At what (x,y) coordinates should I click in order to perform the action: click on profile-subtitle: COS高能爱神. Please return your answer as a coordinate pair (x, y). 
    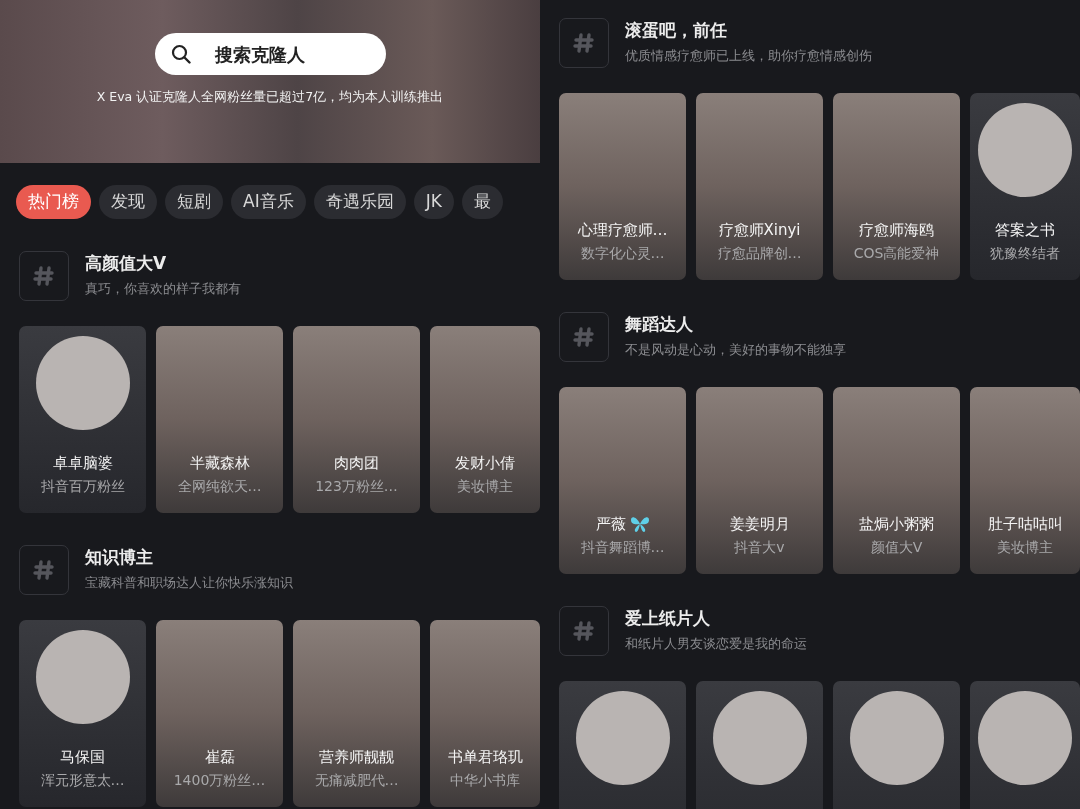
    Looking at the image, I should click on (896, 253).